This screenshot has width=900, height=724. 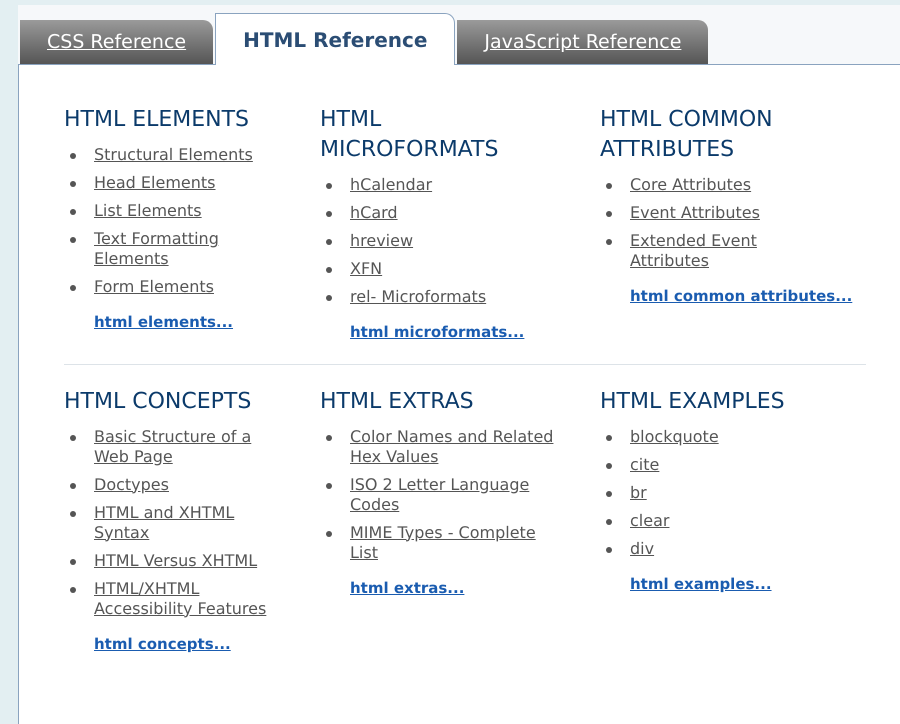 What do you see at coordinates (457, 494) in the screenshot?
I see `reference-link: ISO 2 Letter Language Codes` at bounding box center [457, 494].